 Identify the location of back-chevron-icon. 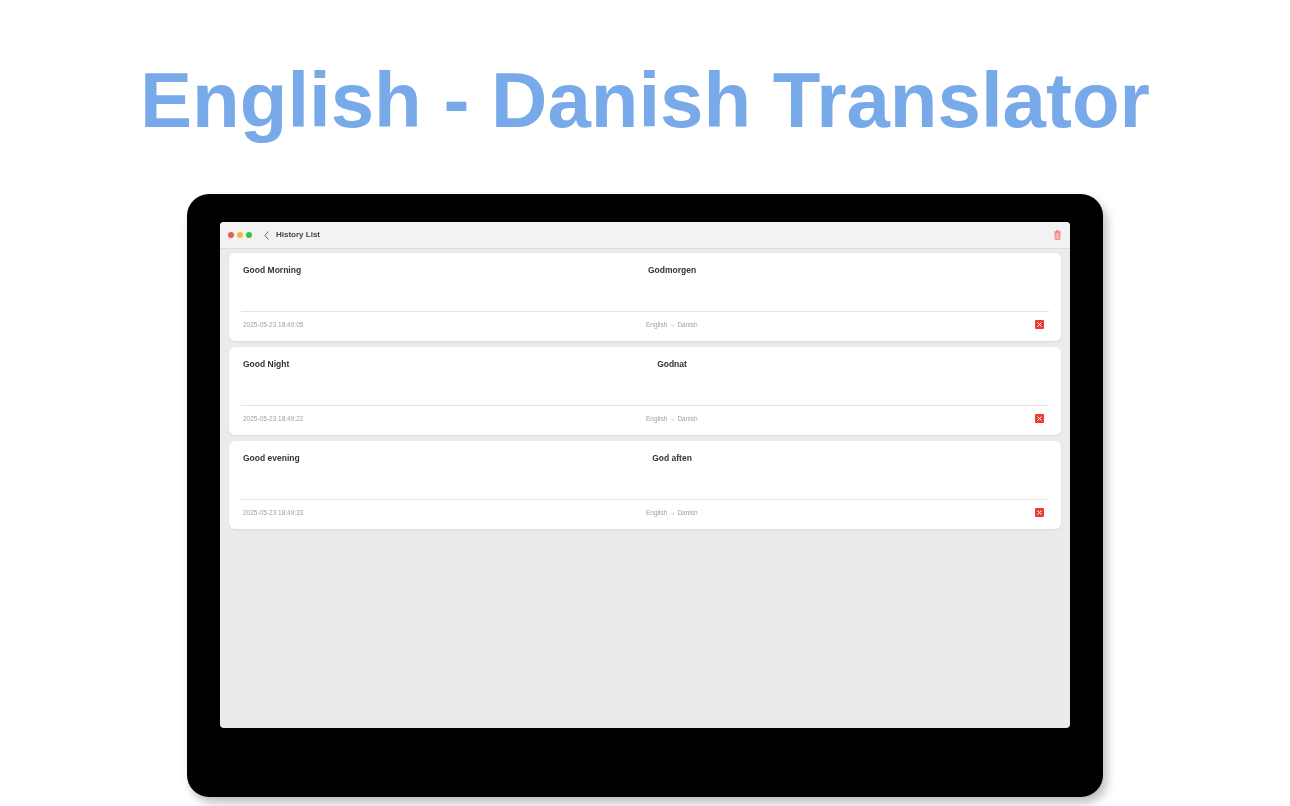
(266, 235).